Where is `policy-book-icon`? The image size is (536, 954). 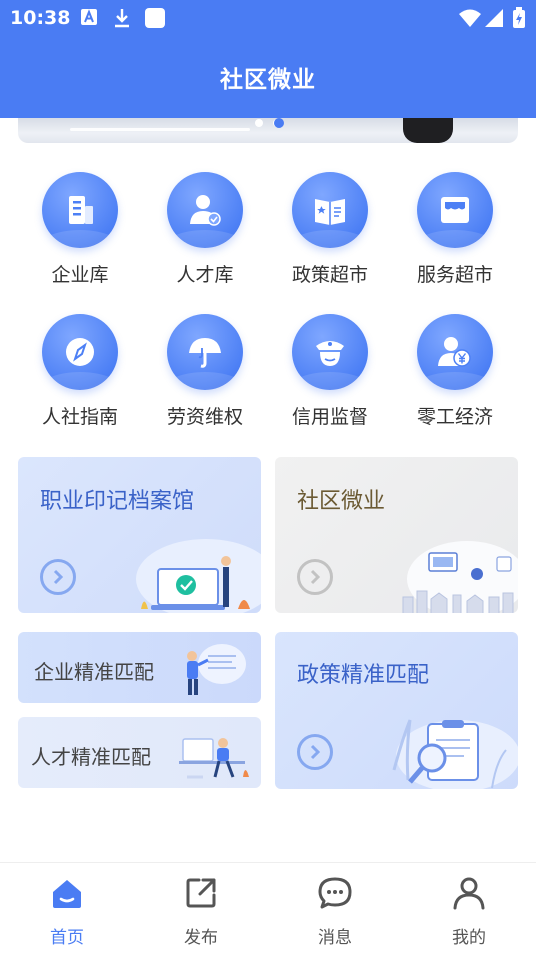 policy-book-icon is located at coordinates (330, 210).